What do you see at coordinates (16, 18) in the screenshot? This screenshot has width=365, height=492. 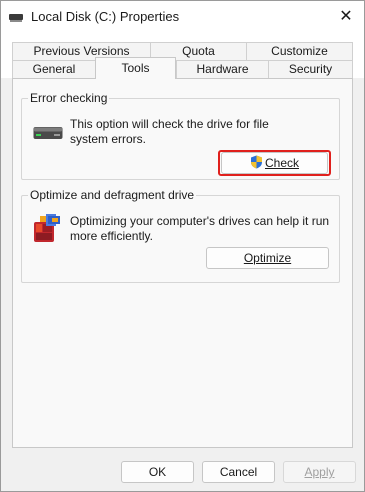 I see `drive-icon` at bounding box center [16, 18].